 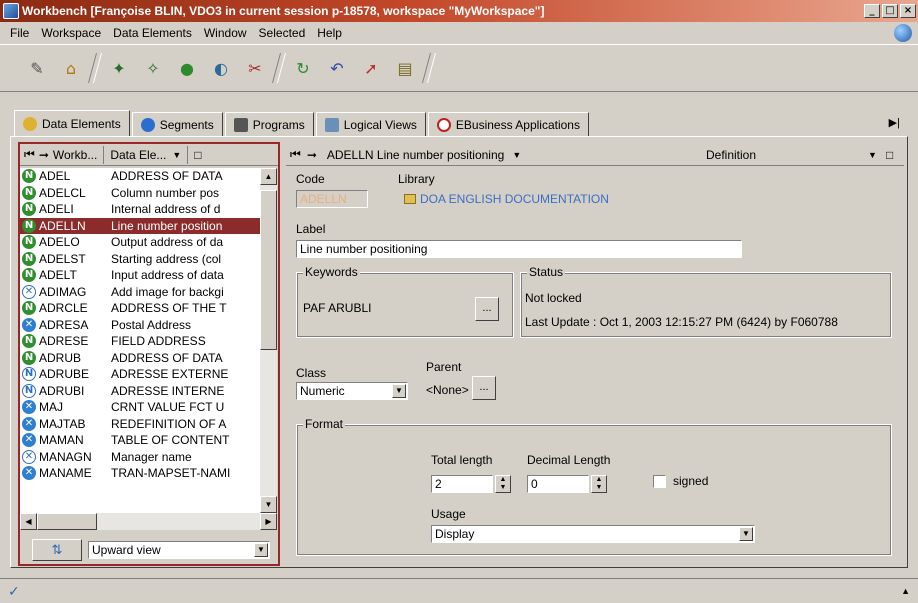 What do you see at coordinates (268, 176) in the screenshot?
I see `scroll-up-icon: ▲` at bounding box center [268, 176].